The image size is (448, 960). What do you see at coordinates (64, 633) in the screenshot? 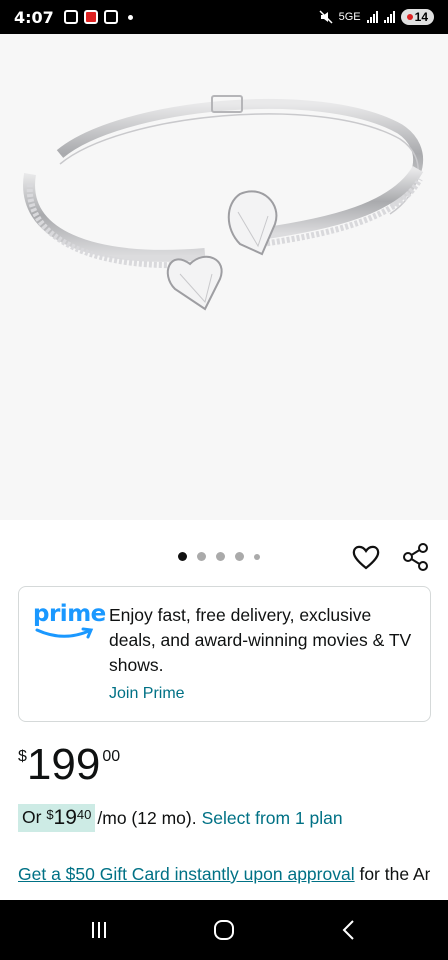
I see `prime-smile-icon` at bounding box center [64, 633].